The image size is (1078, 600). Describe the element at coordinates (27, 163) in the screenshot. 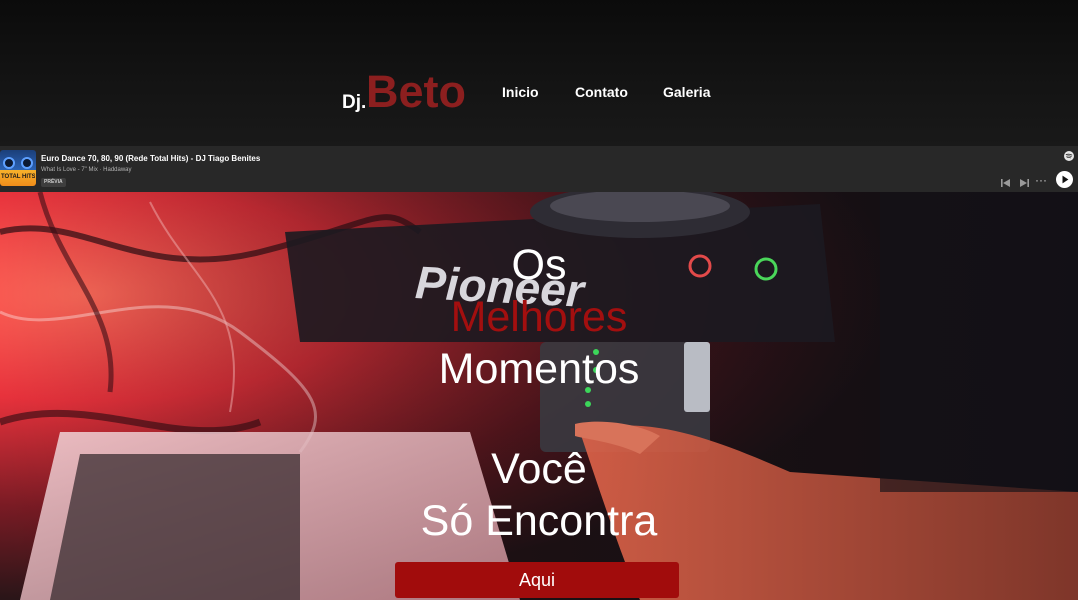

I see `cover-disc-right` at that location.